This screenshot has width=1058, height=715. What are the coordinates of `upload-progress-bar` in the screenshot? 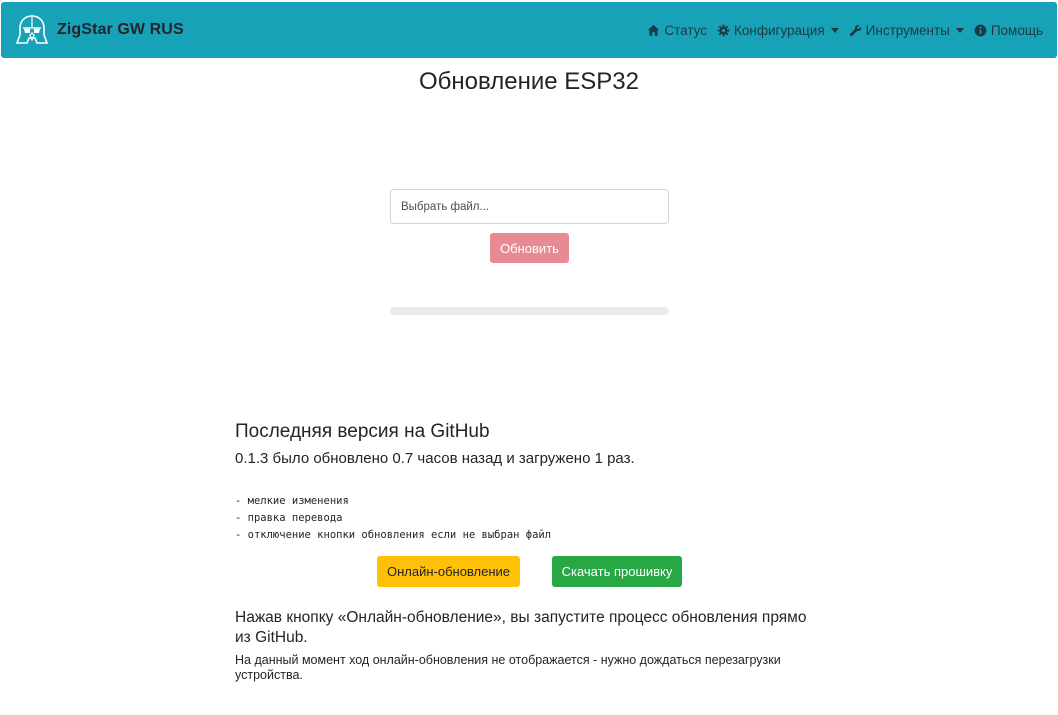 It's located at (529, 311).